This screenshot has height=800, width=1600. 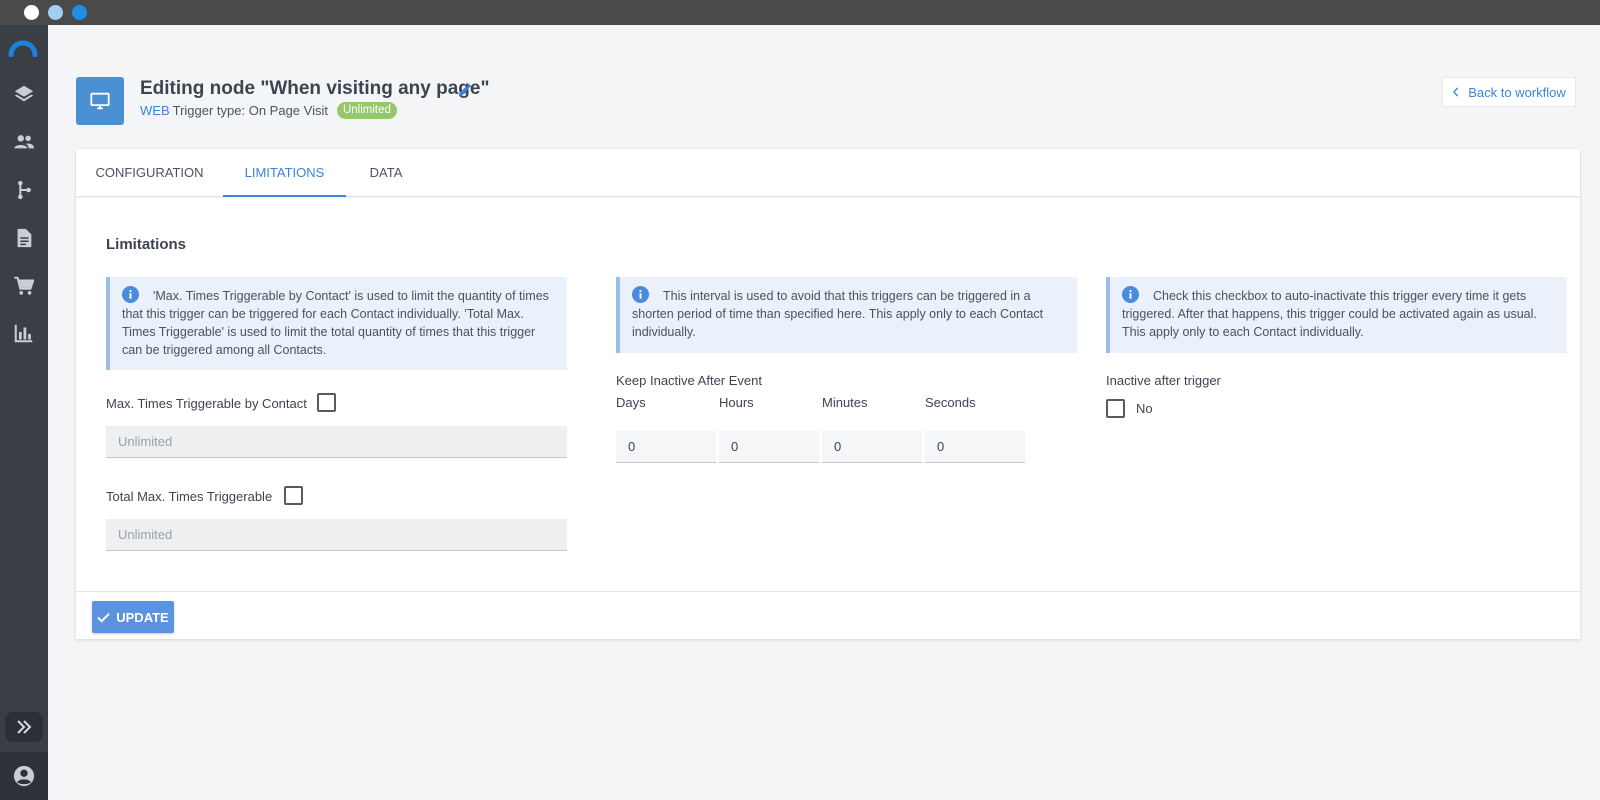 I want to click on account-icon, so click(x=24, y=776).